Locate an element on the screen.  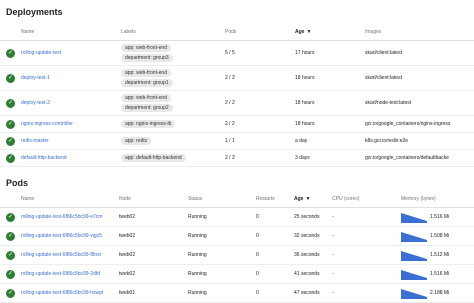
labels-cell: app: web-front-end department: group2 is located at coordinates (170, 103).